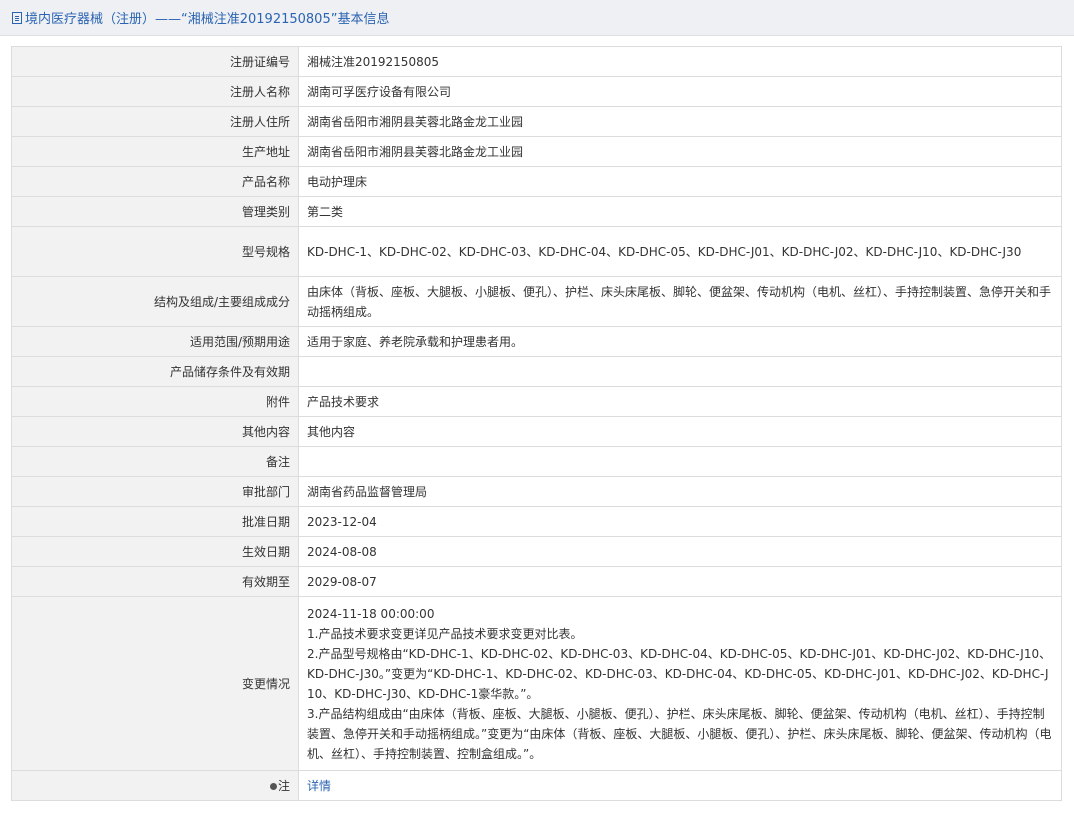  I want to click on table-row: 产品名称 电动护理床, so click(536, 181).